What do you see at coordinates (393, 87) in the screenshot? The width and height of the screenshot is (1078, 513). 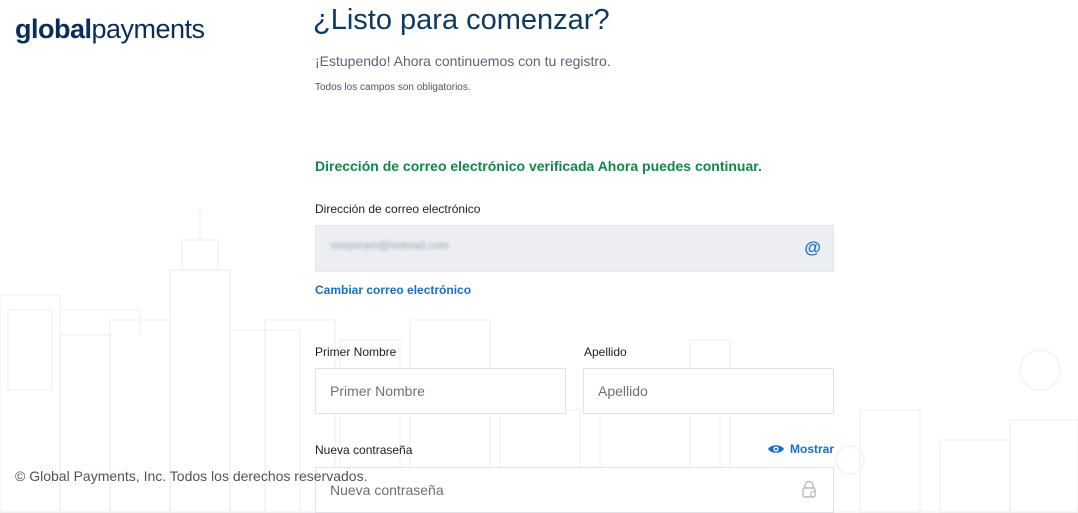 I see `required-fields-note: Todos los campos son obligatorios.` at bounding box center [393, 87].